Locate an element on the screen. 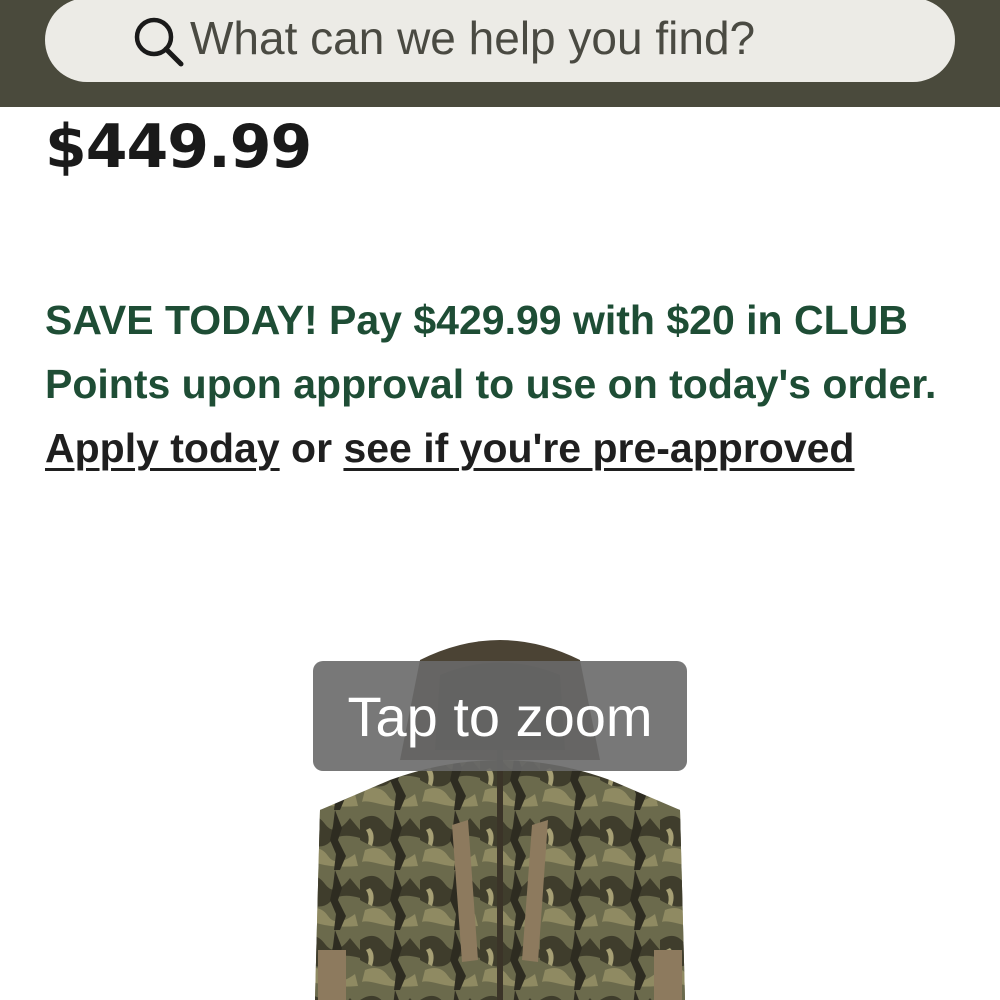 This screenshot has width=1000, height=1000. apply-today-link: Apply today is located at coordinates (162, 448).